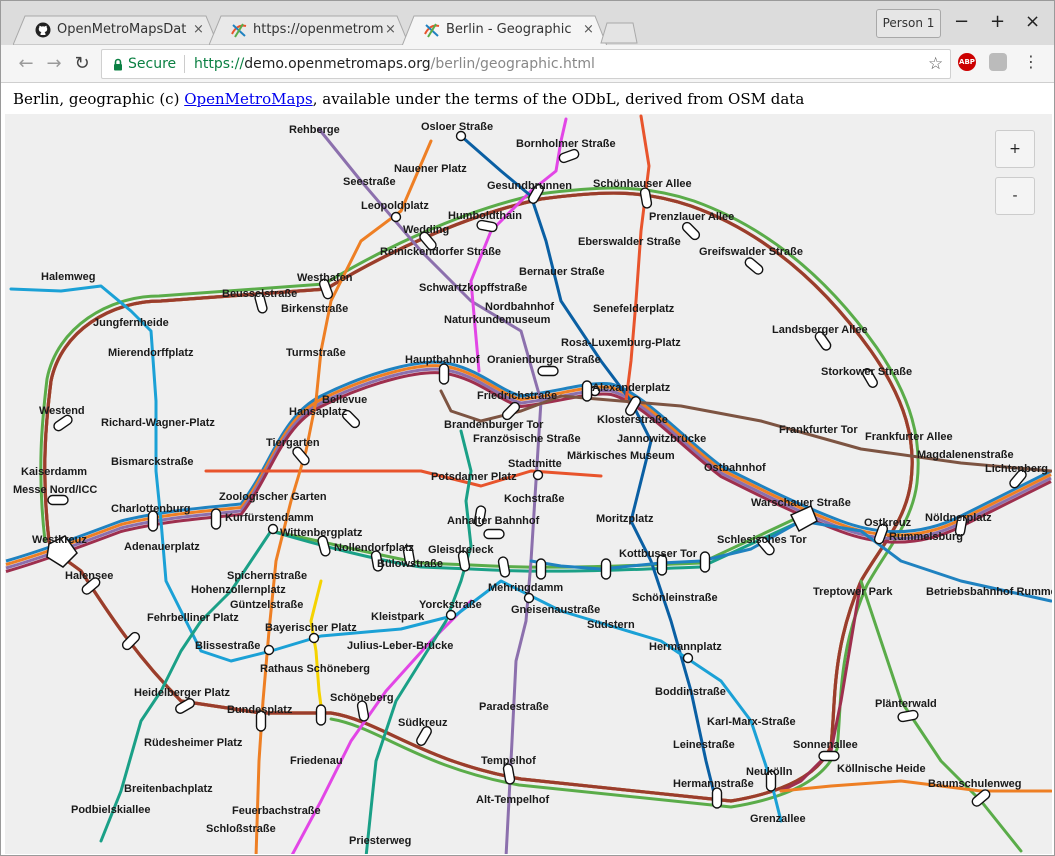  Describe the element at coordinates (619, 33) in the screenshot. I see `new-tab-button` at that location.